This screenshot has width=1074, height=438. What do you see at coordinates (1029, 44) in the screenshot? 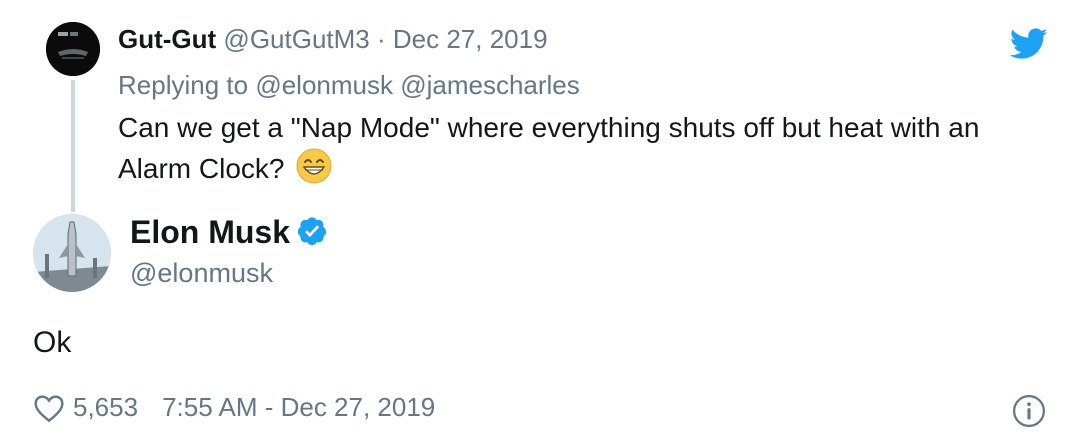
I see `twitter-bird-icon` at bounding box center [1029, 44].